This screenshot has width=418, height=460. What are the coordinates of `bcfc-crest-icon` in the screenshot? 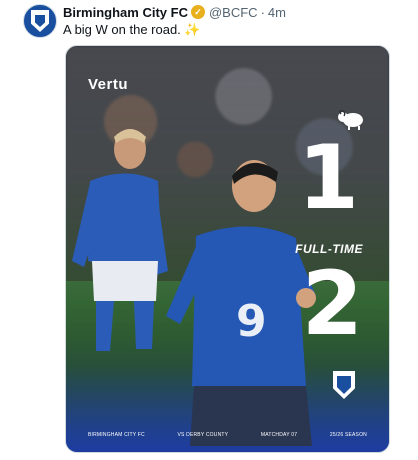 It's located at (40, 21).